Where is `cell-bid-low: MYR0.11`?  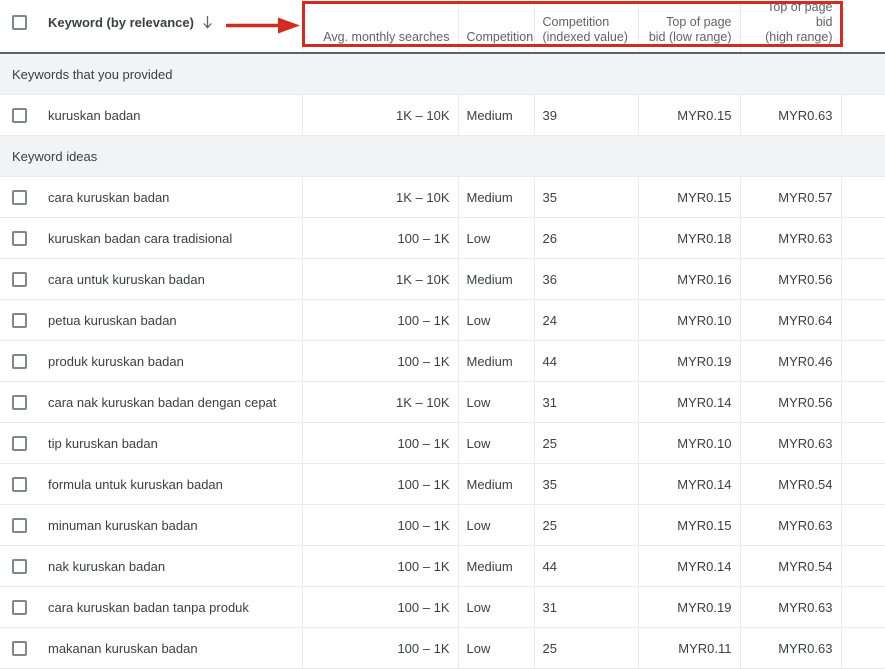 cell-bid-low: MYR0.11 is located at coordinates (689, 648).